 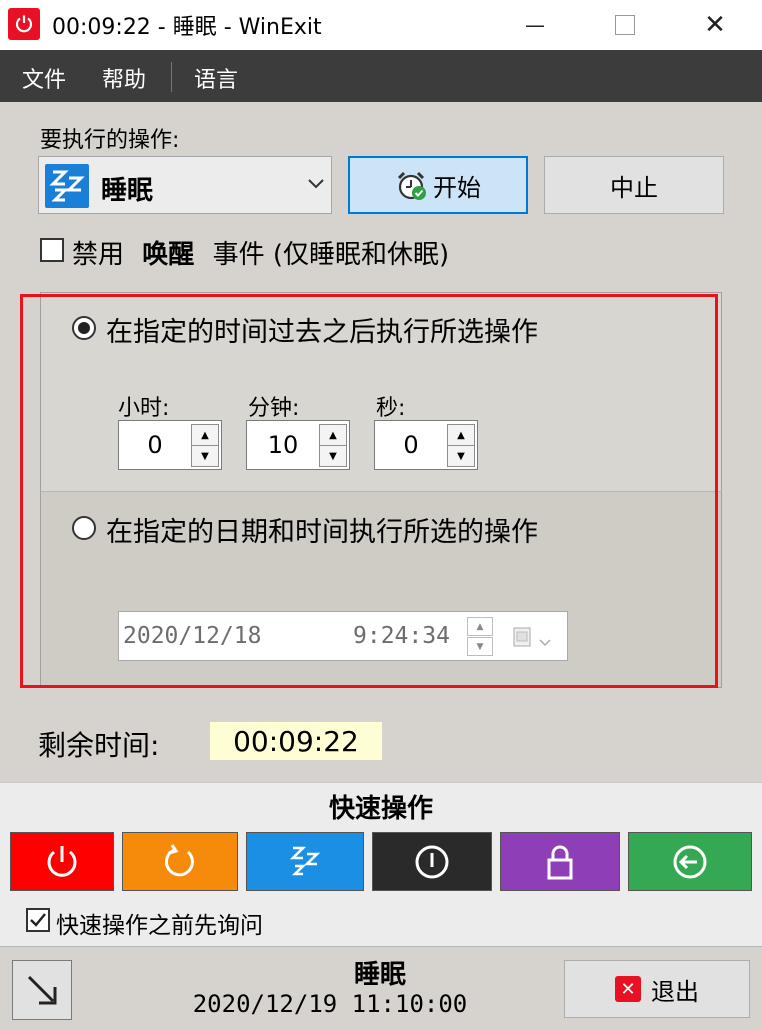 I want to click on disable-wake-checkbox, so click(x=52, y=250).